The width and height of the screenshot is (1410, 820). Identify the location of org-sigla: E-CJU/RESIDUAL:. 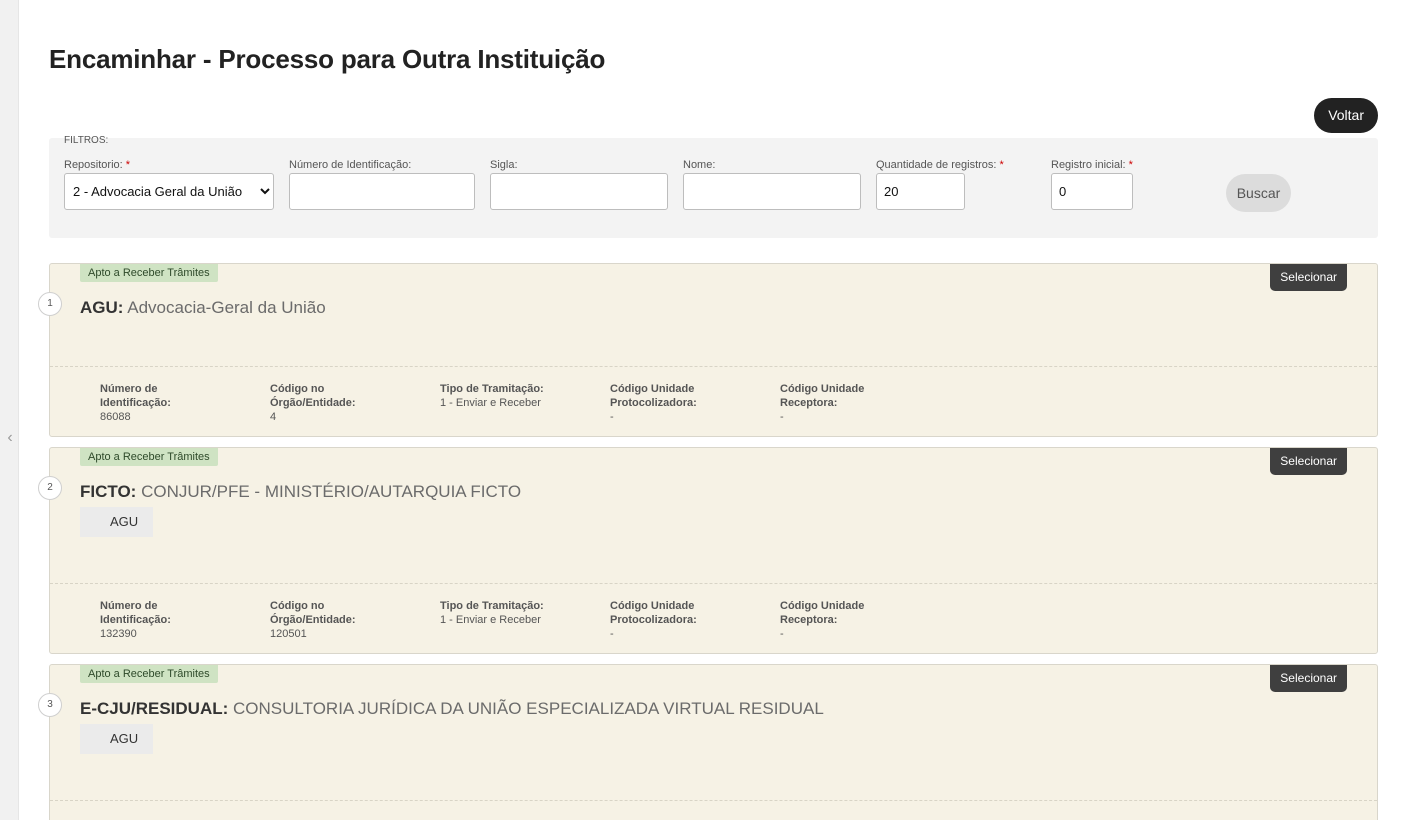
(154, 708).